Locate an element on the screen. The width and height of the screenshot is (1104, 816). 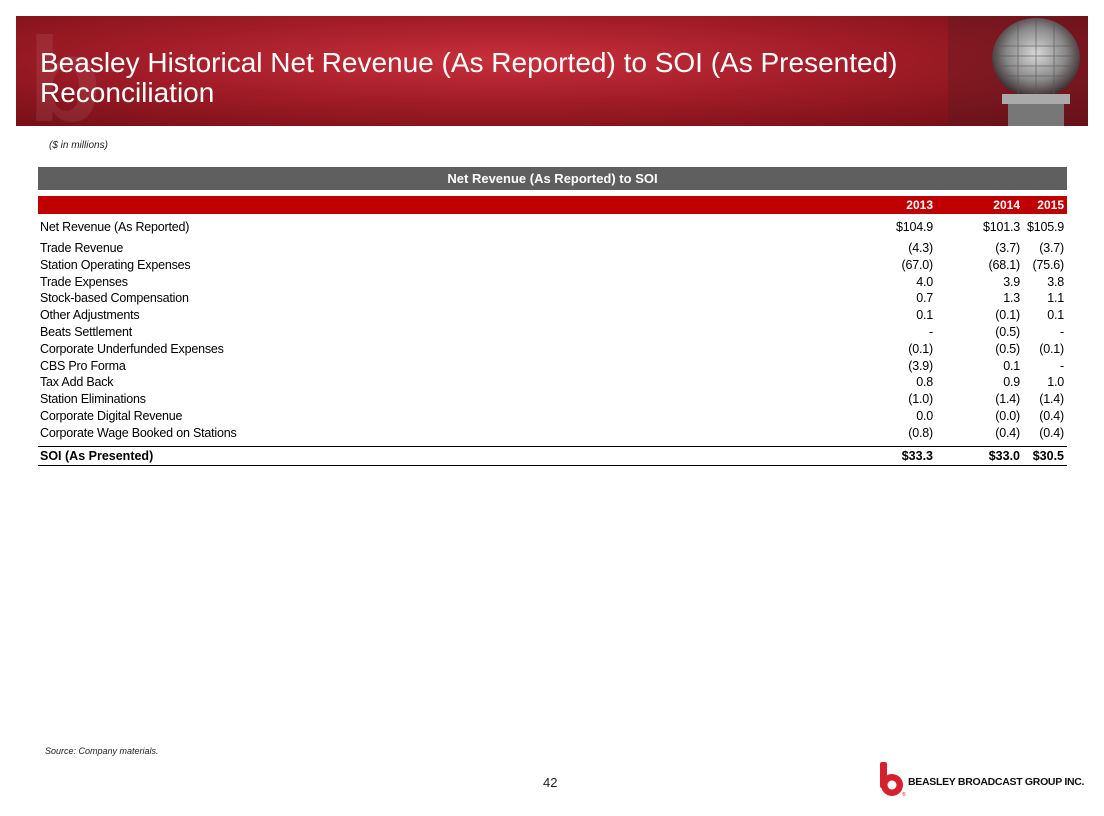
value-2015: (1.4) is located at coordinates (1051, 399).